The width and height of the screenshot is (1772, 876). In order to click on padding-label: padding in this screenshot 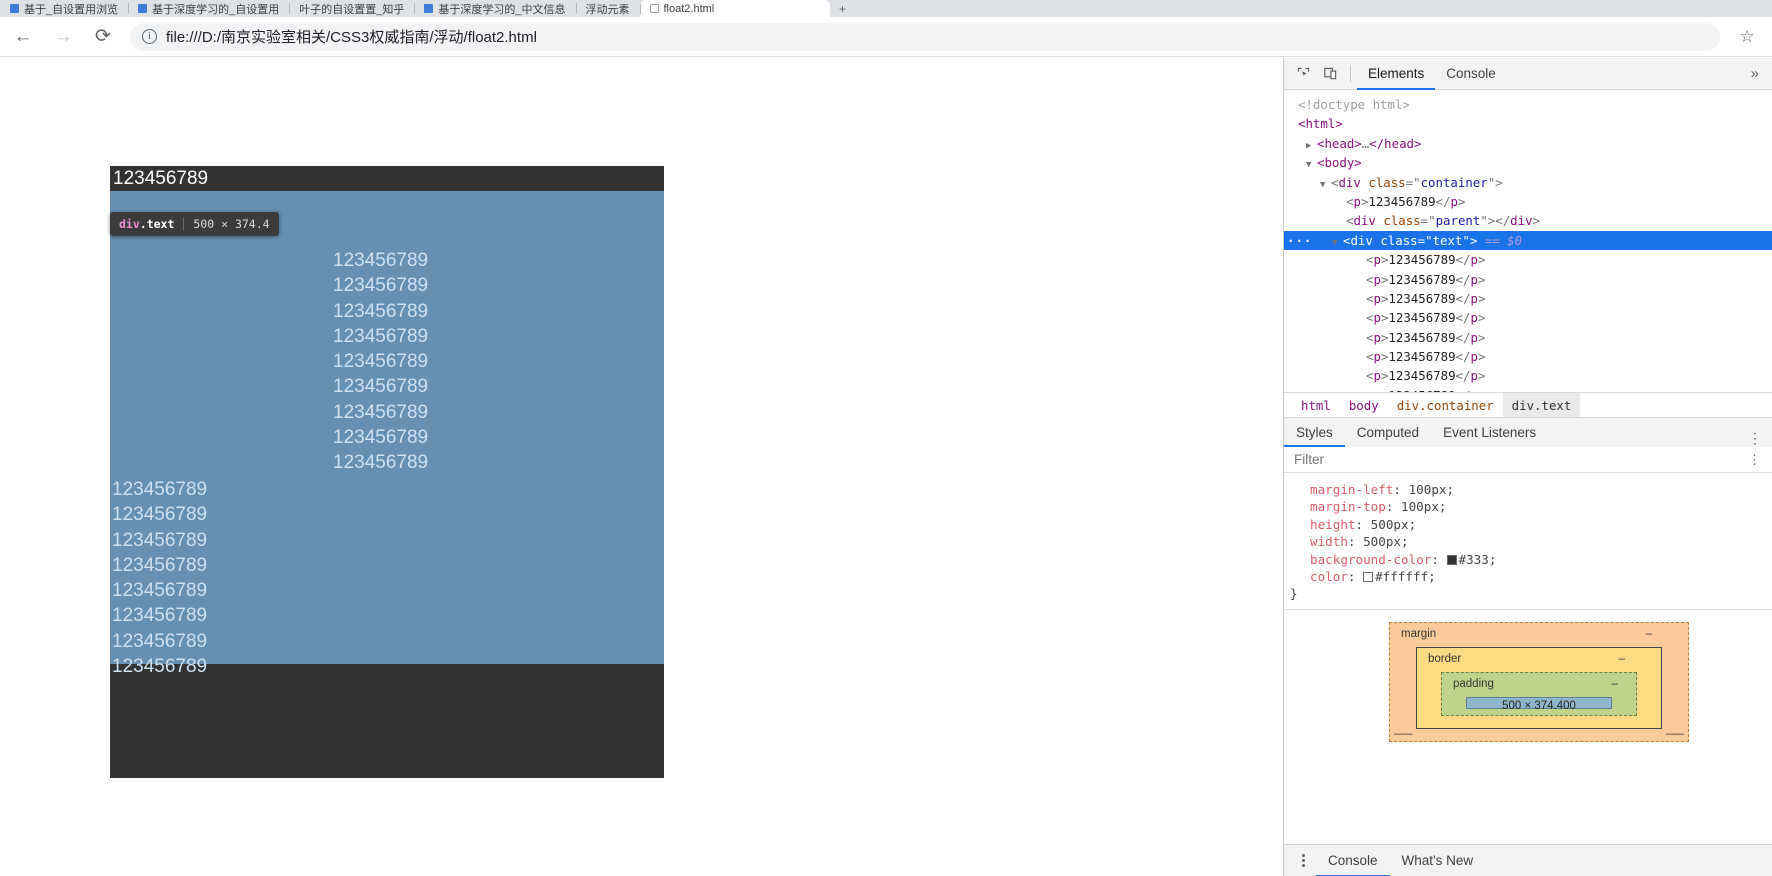, I will do `click(1473, 683)`.